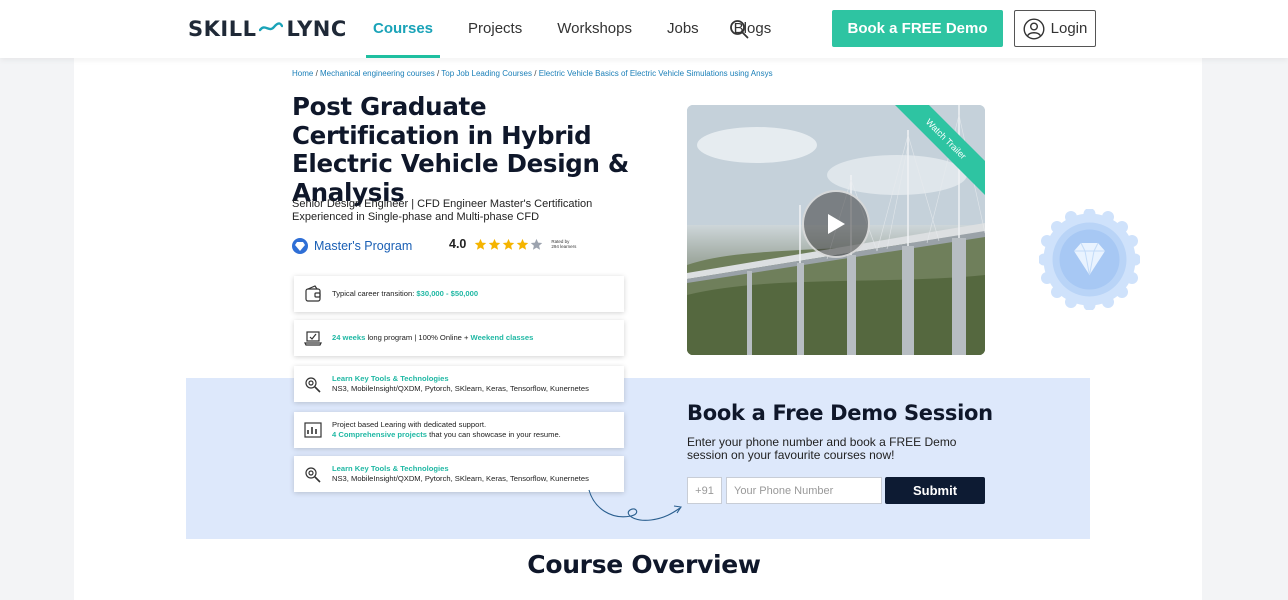  I want to click on rated-by-text: Rated by 294 learners, so click(569, 244).